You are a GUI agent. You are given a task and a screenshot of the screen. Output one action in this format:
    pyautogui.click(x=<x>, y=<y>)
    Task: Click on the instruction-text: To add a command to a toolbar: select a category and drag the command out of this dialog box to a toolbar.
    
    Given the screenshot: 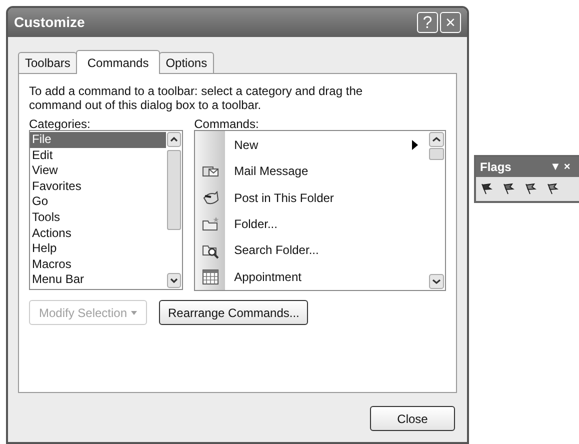 What is the action you would take?
    pyautogui.click(x=196, y=98)
    